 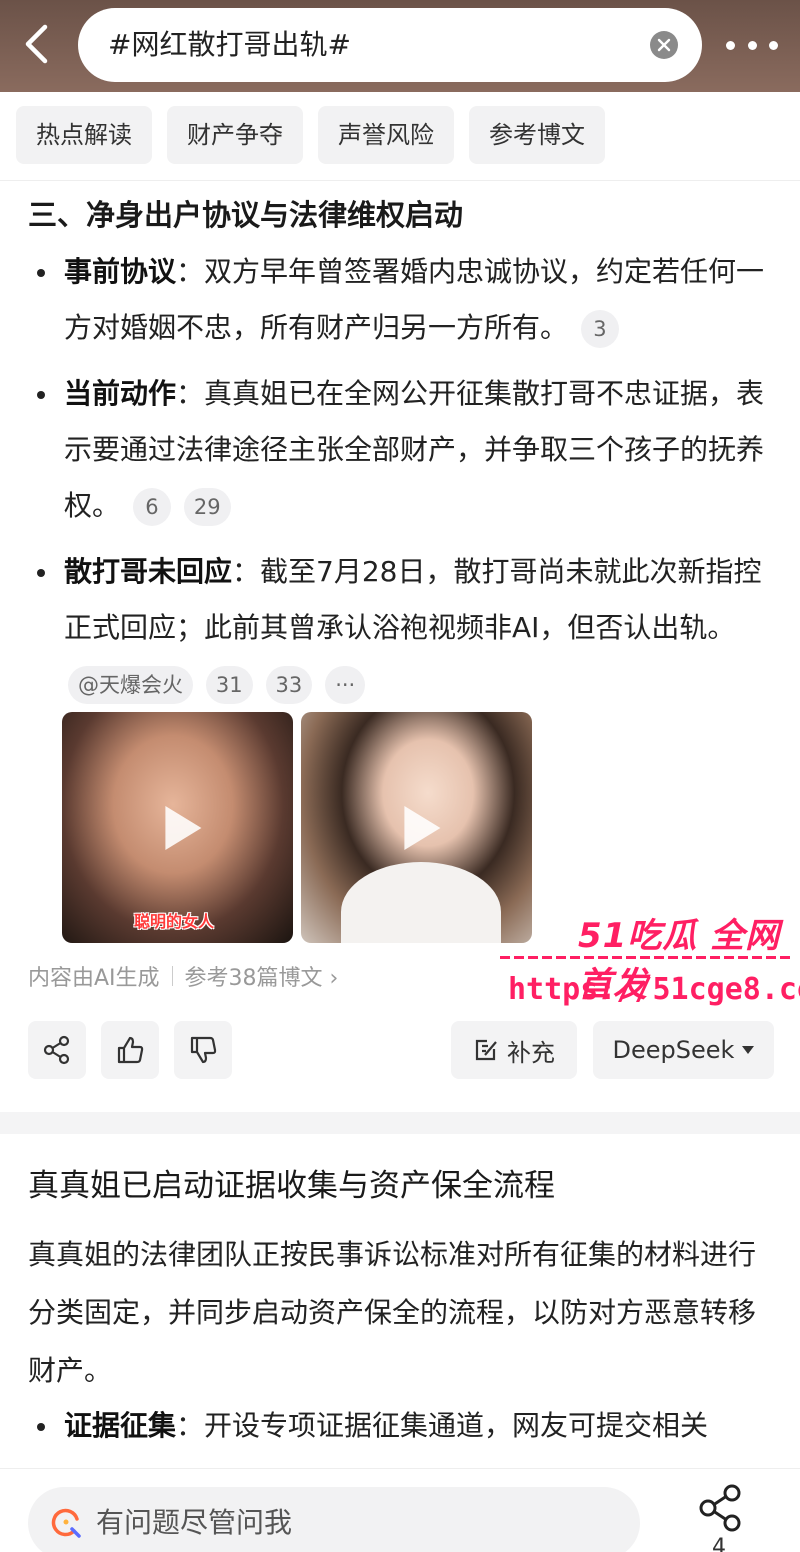 I want to click on back-button, so click(x=36, y=44).